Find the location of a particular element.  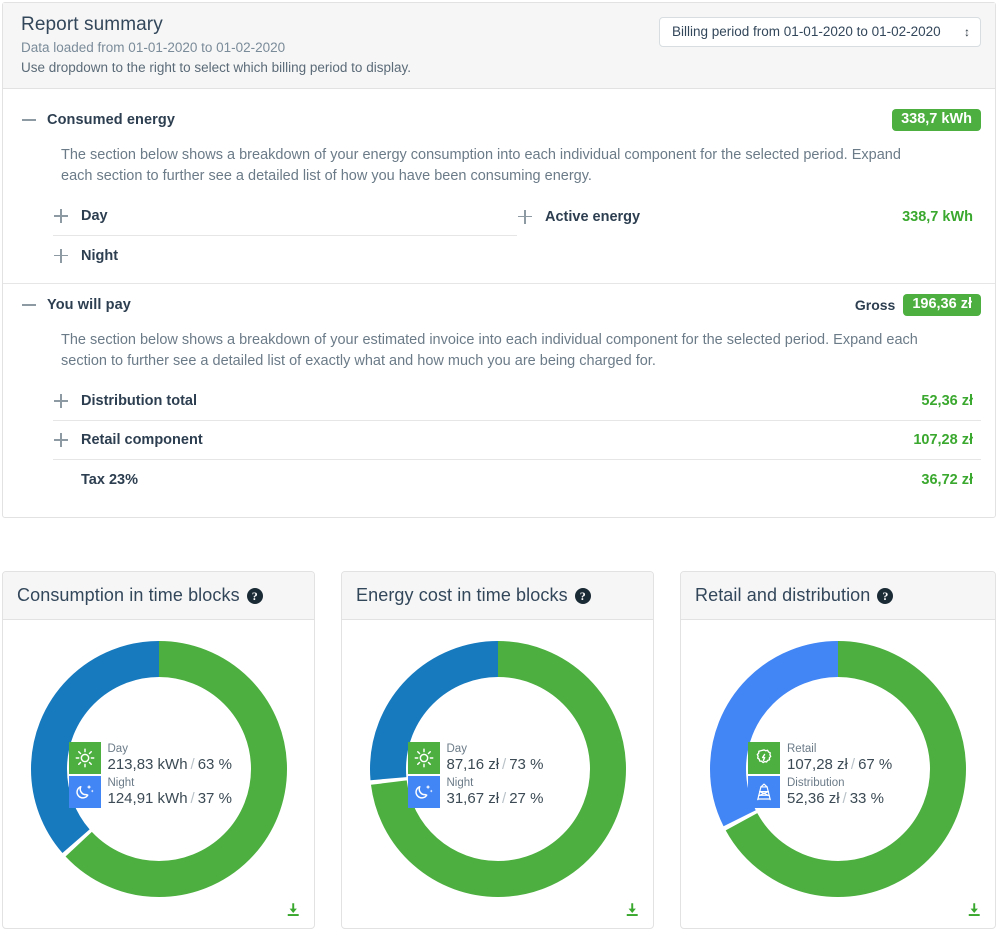

legend-percent: 63 % is located at coordinates (214, 764).